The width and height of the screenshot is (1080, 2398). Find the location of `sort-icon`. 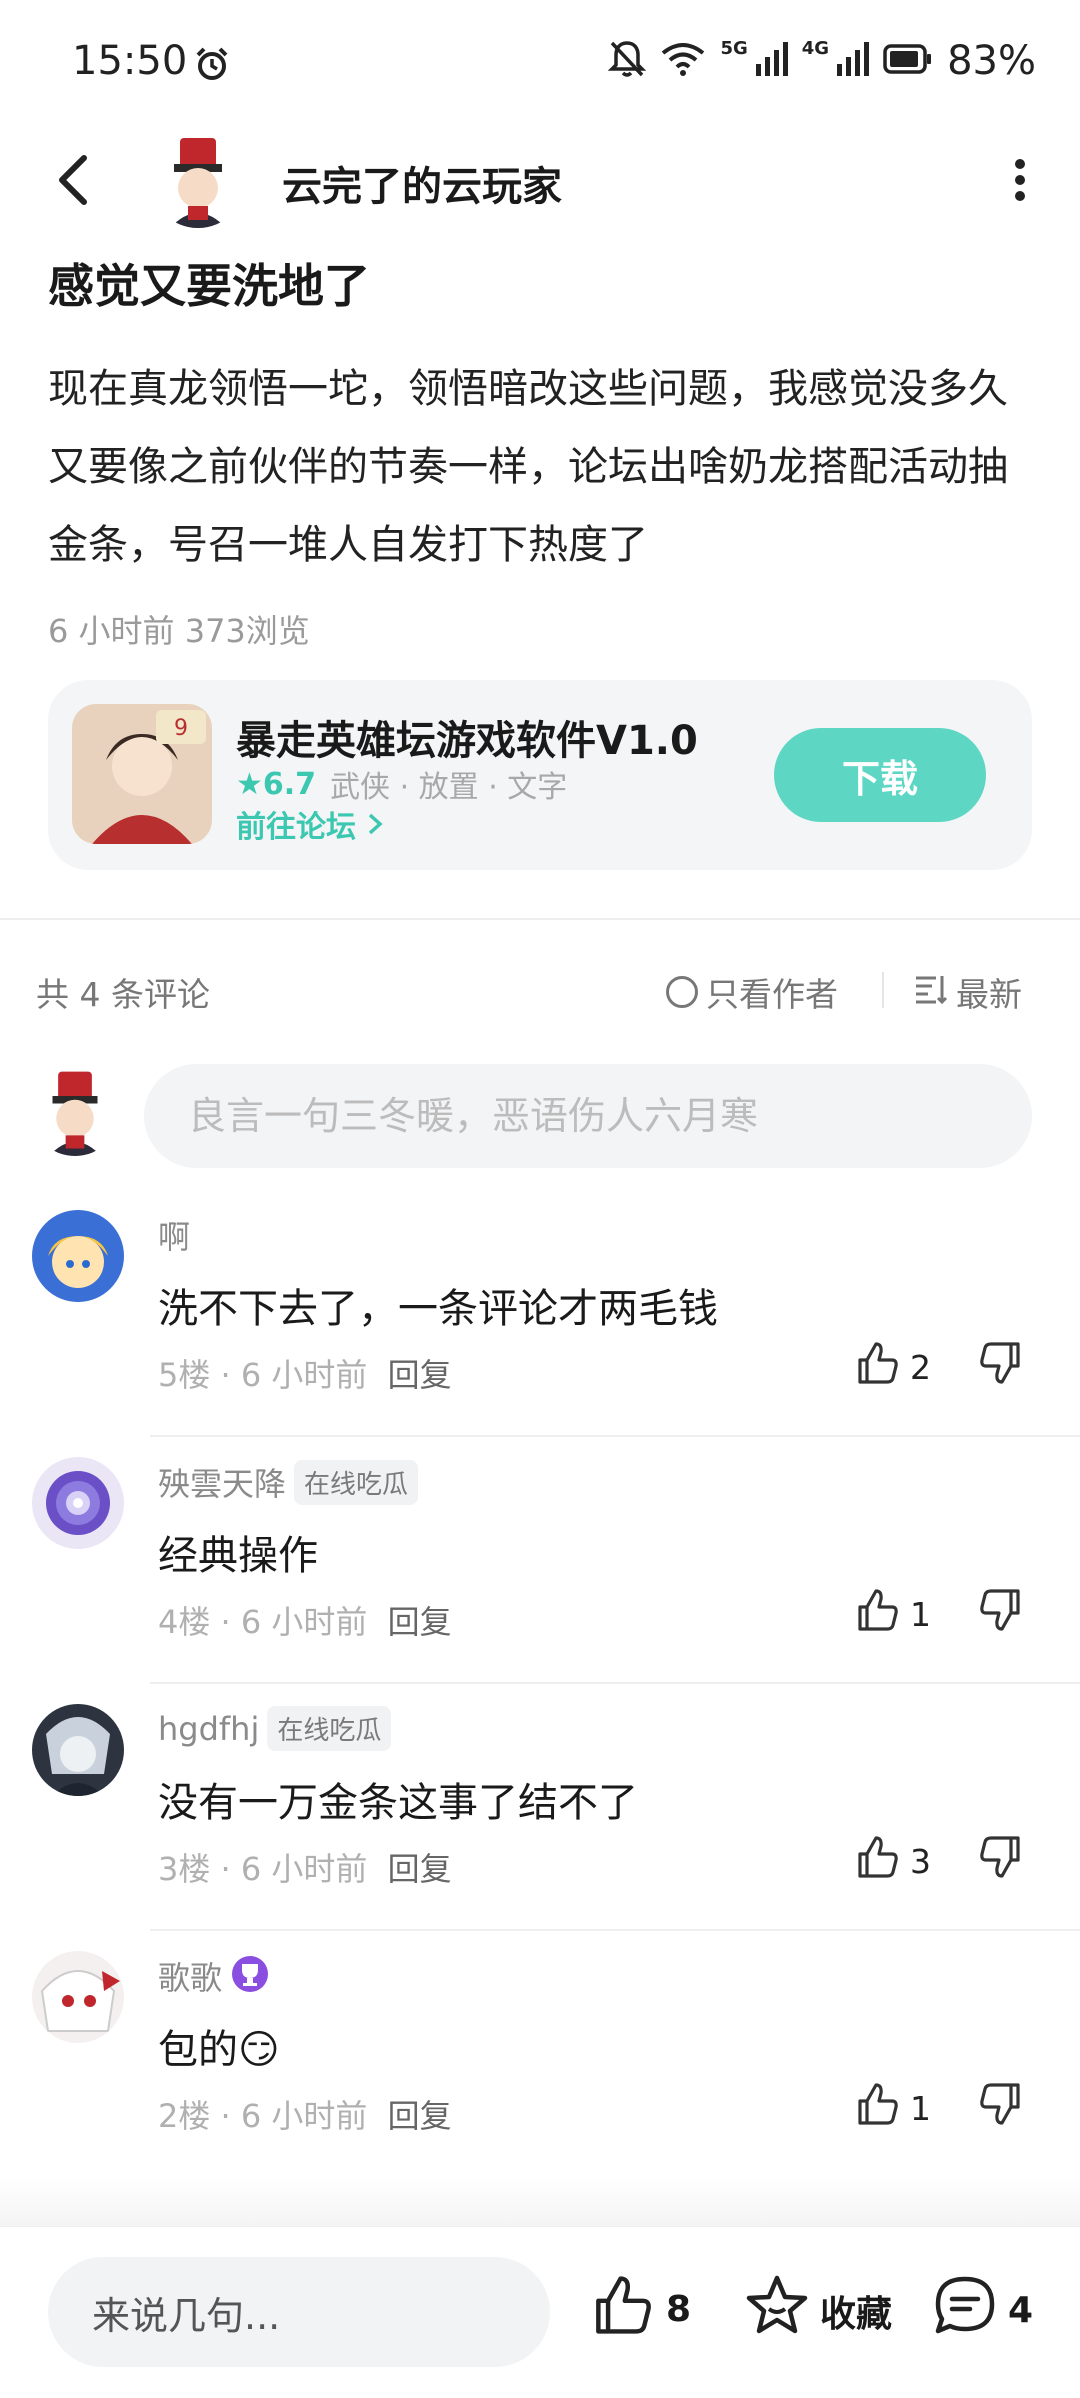

sort-icon is located at coordinates (931, 992).